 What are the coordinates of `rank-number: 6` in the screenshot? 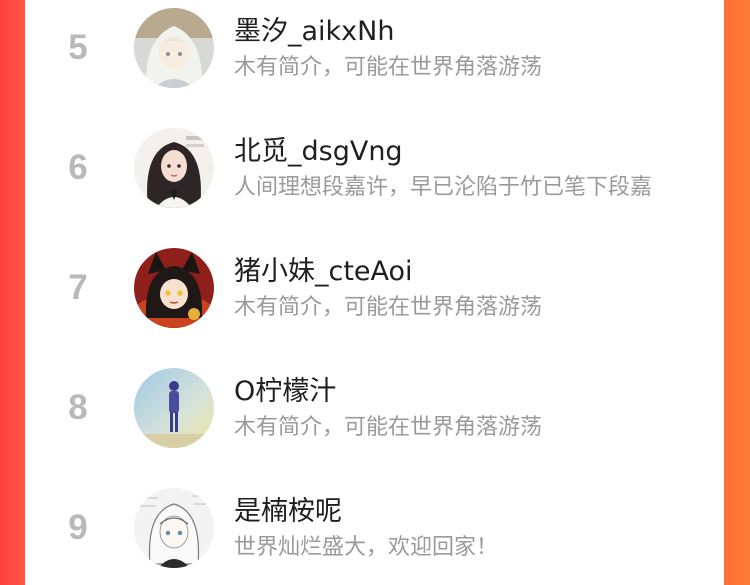 It's located at (78, 167).